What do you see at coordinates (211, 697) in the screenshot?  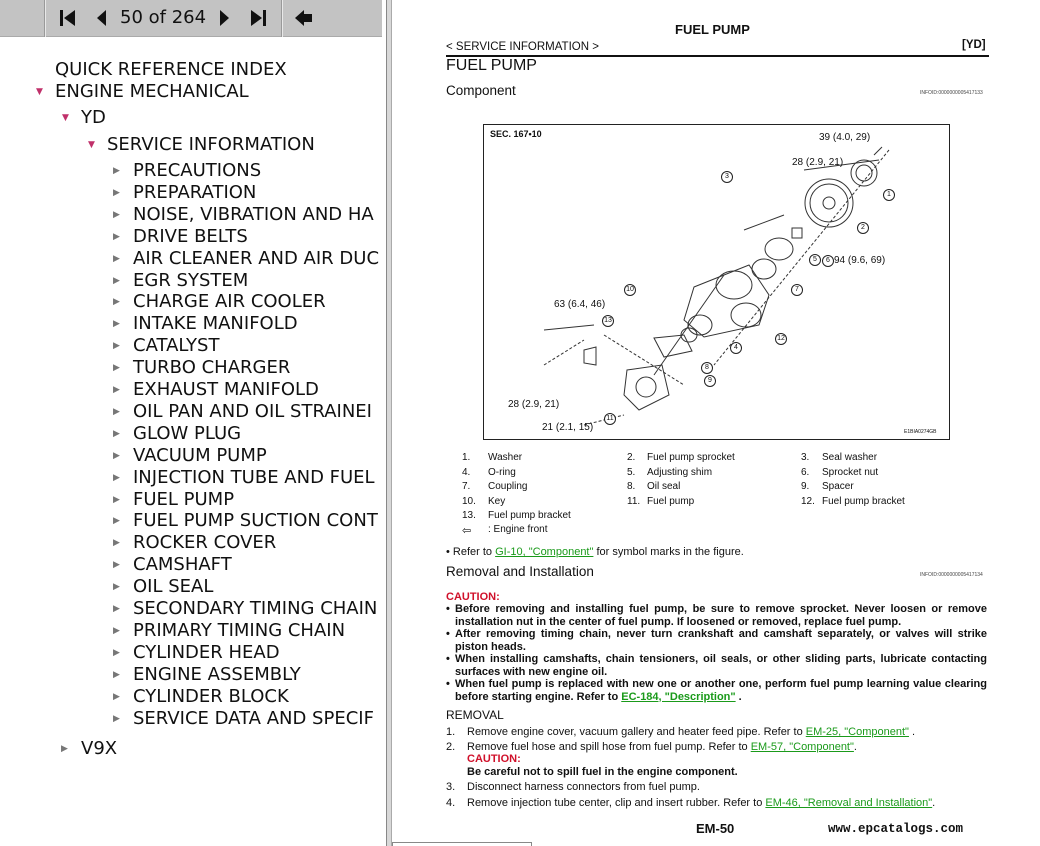 I see `tree-item-cylinder-block: CYLINDER BLOCK` at bounding box center [211, 697].